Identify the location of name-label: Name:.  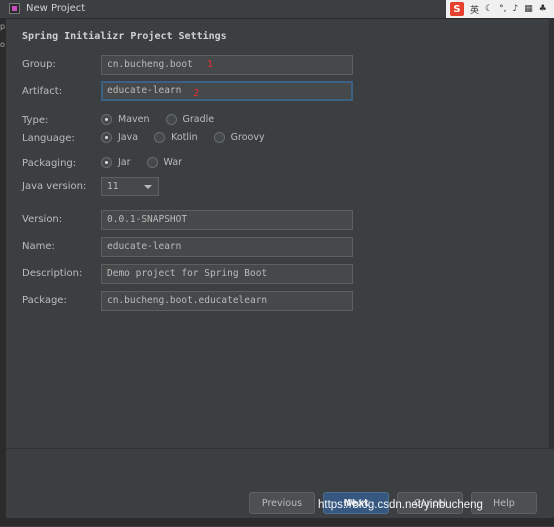
(38, 246).